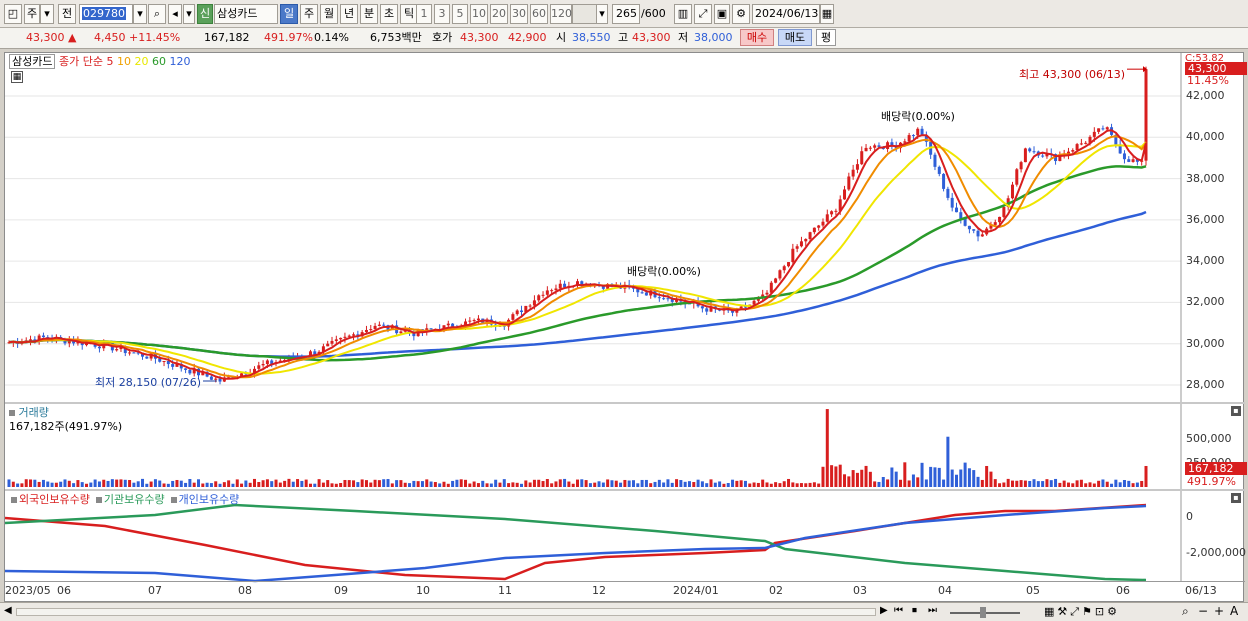 The image size is (1248, 621). I want to click on legend-ma-120: 120, so click(179, 61).